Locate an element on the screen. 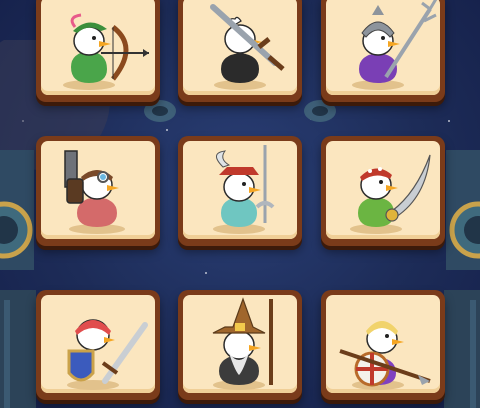 This screenshot has height=408, width=480. character-card-musketeer is located at coordinates (240, 191).